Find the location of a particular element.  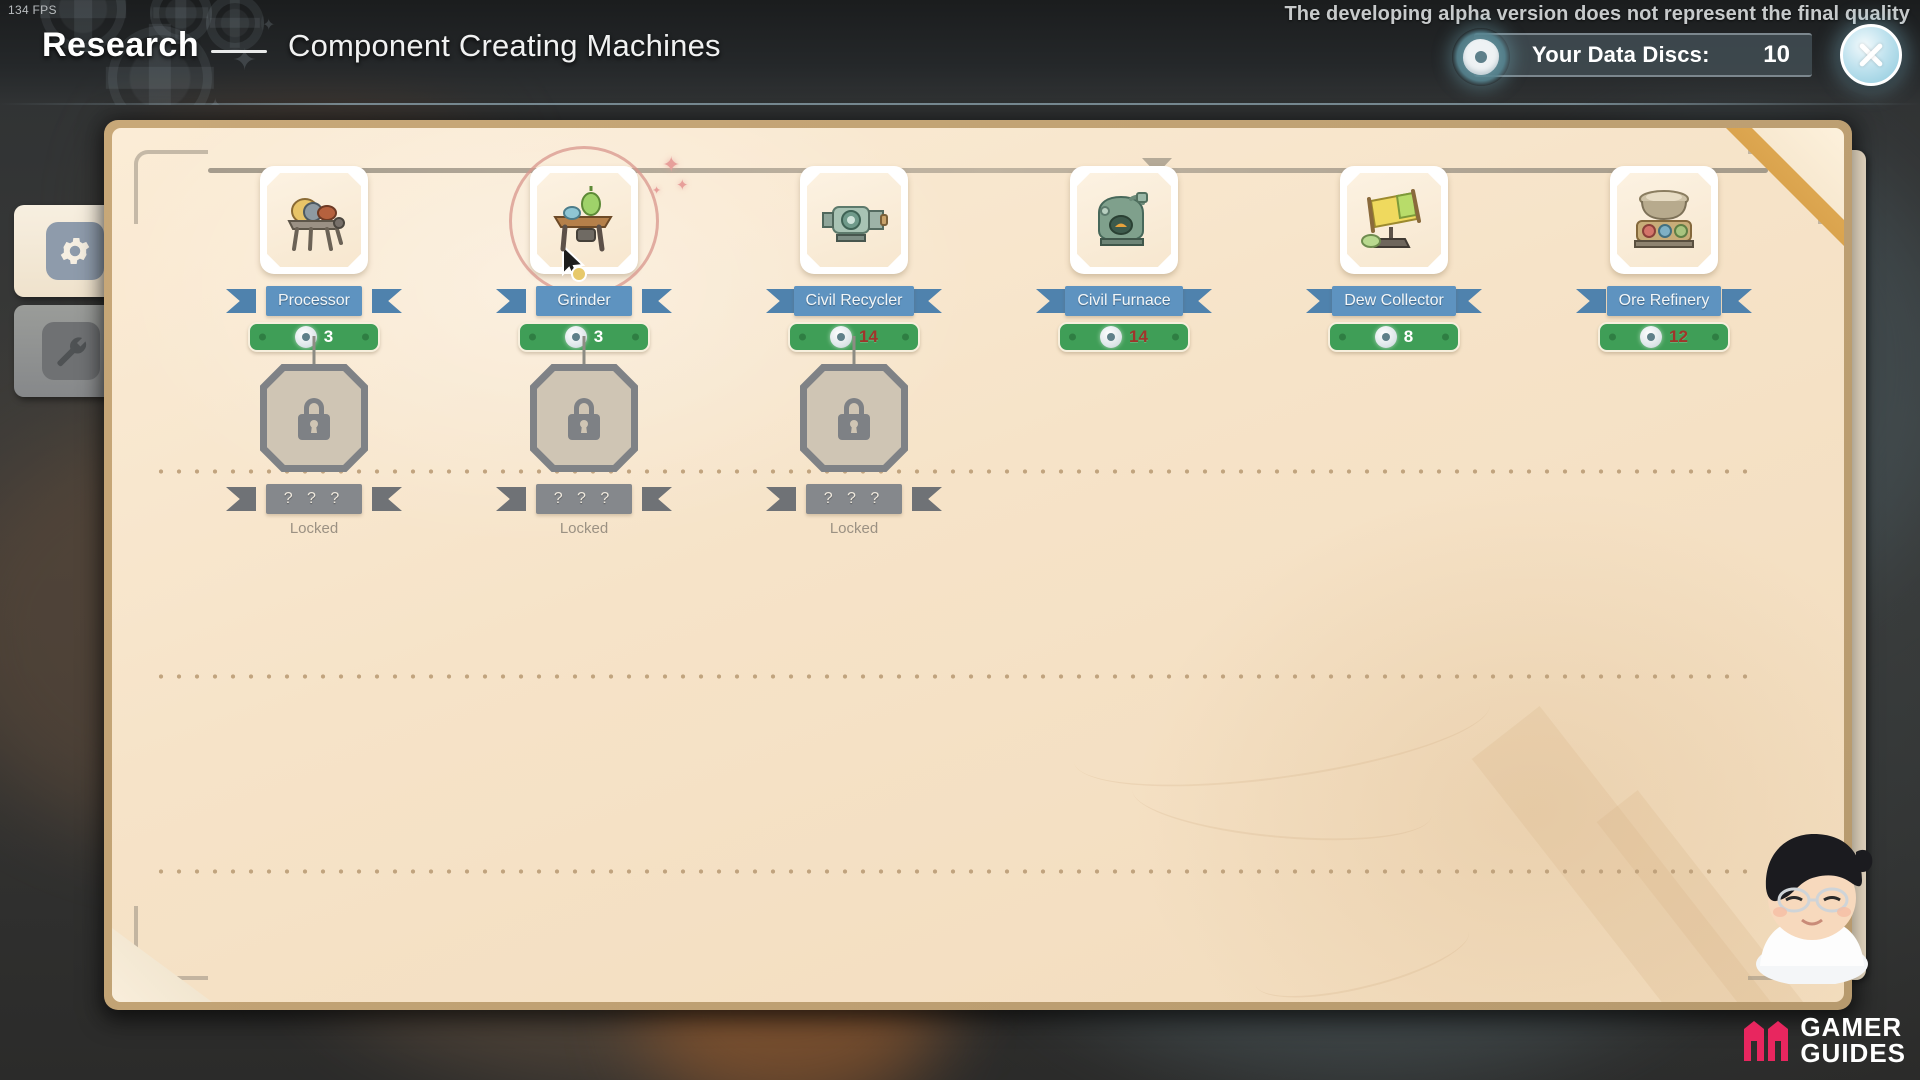

node-cost-pill: 8 is located at coordinates (1394, 337).